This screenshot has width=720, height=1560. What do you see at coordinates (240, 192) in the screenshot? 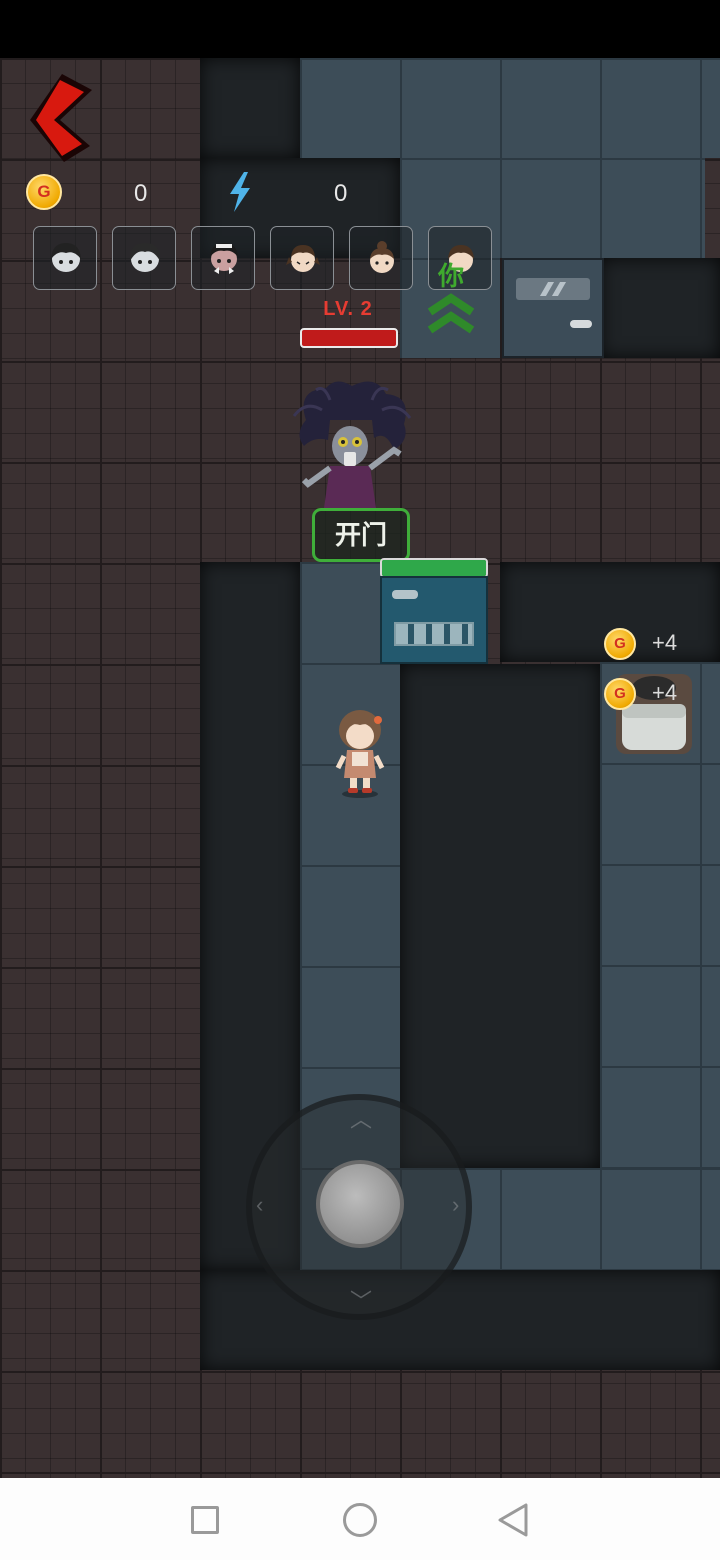
I see `lightning-bolt-icon` at bounding box center [240, 192].